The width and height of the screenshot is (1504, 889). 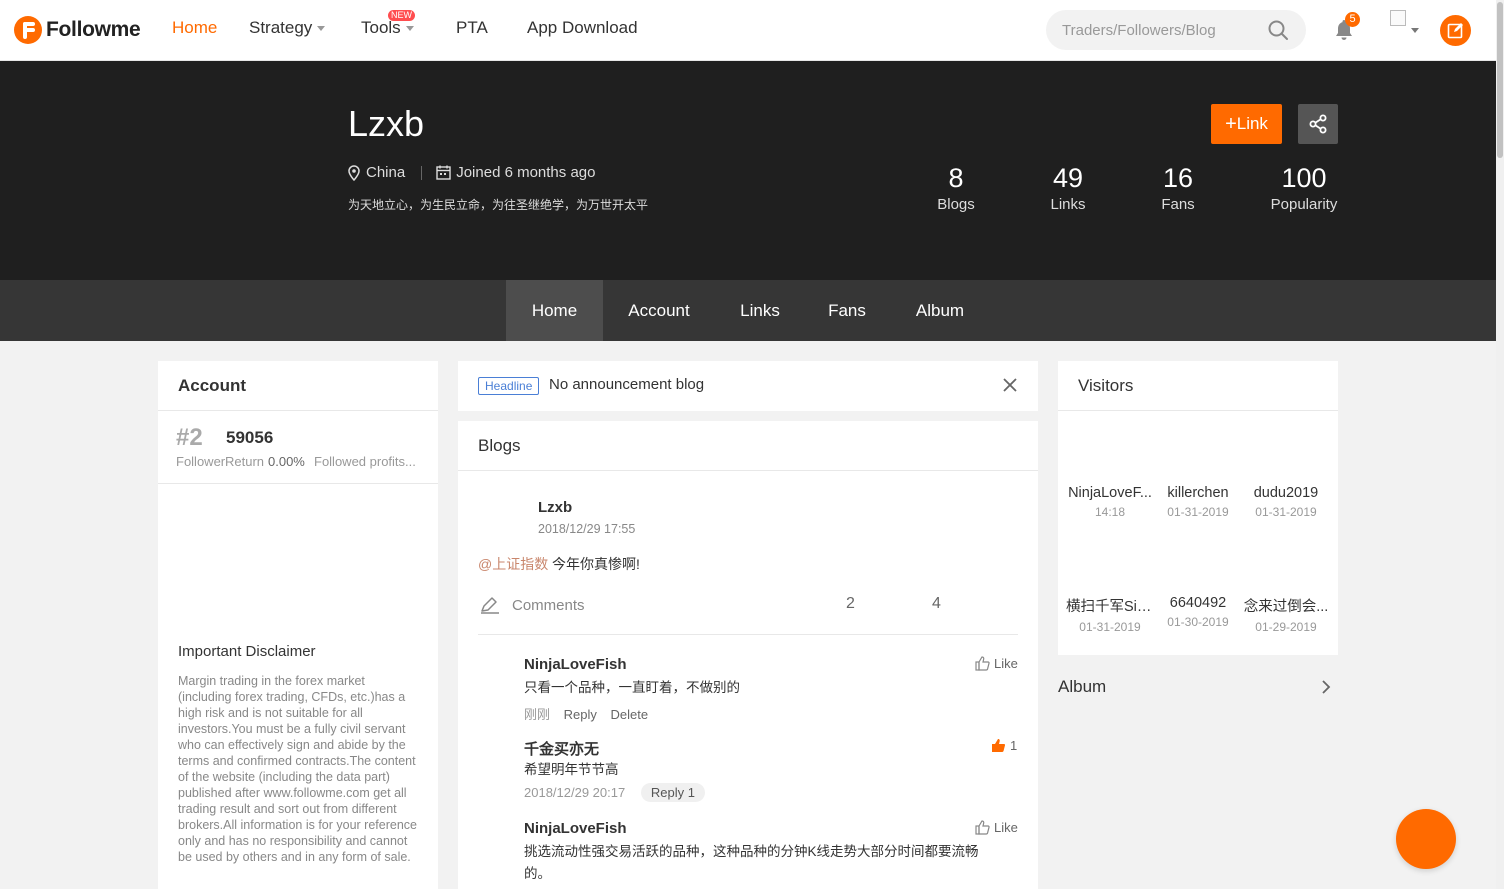 I want to click on visitor-name: dudu2019, so click(x=1286, y=493).